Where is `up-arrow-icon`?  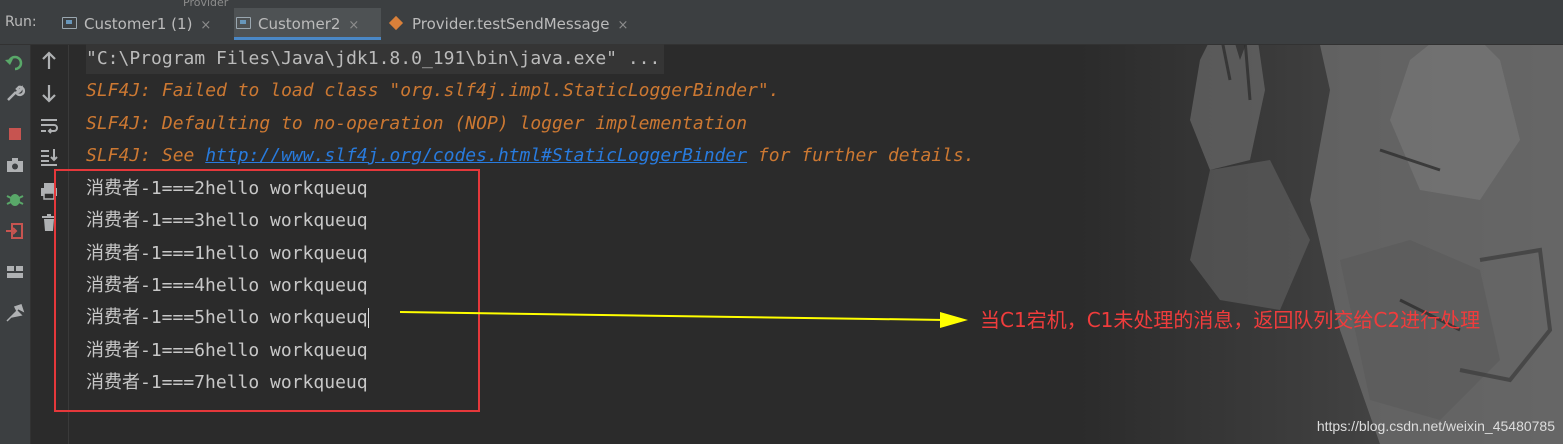
up-arrow-icon is located at coordinates (49, 61).